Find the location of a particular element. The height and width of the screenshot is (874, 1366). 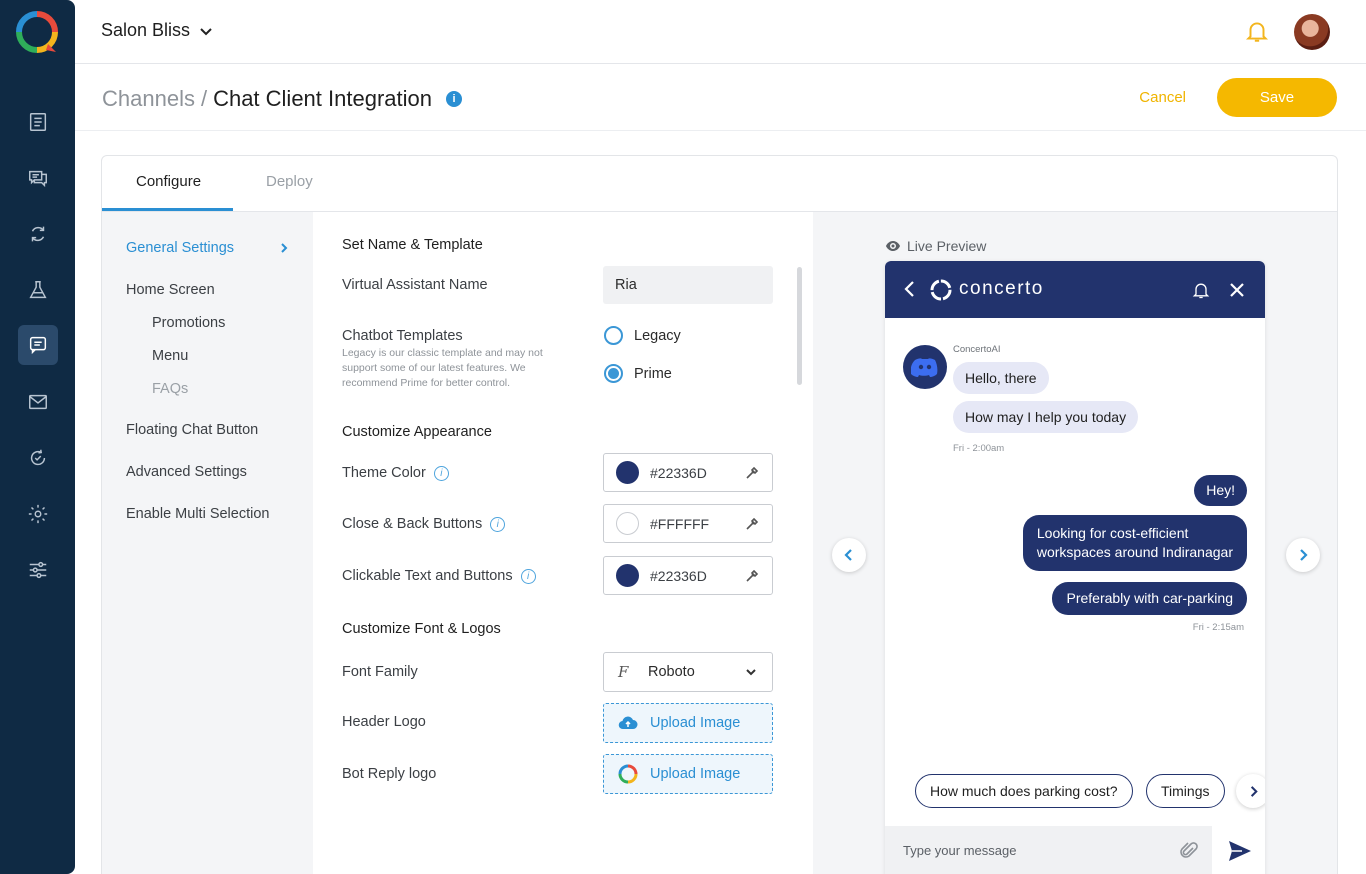

sidenav-menu: Menu is located at coordinates (170, 356).